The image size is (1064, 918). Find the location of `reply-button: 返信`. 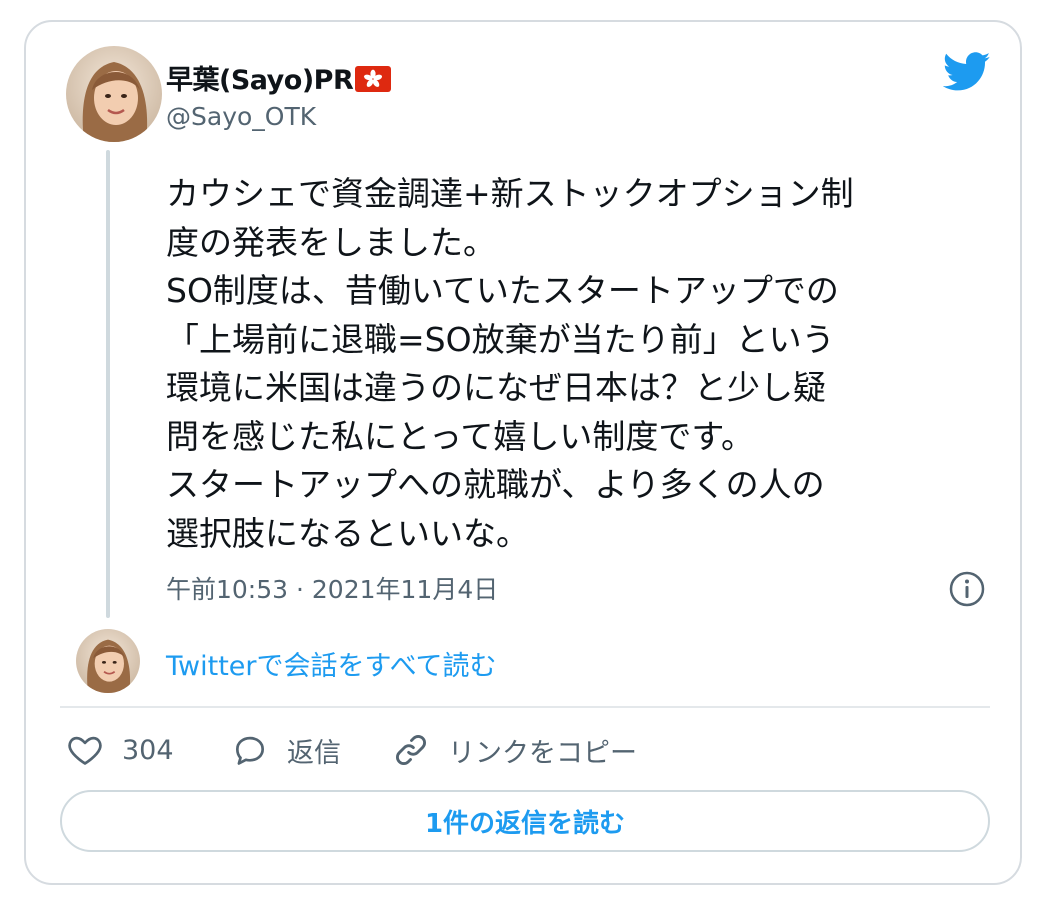

reply-button: 返信 is located at coordinates (286, 750).